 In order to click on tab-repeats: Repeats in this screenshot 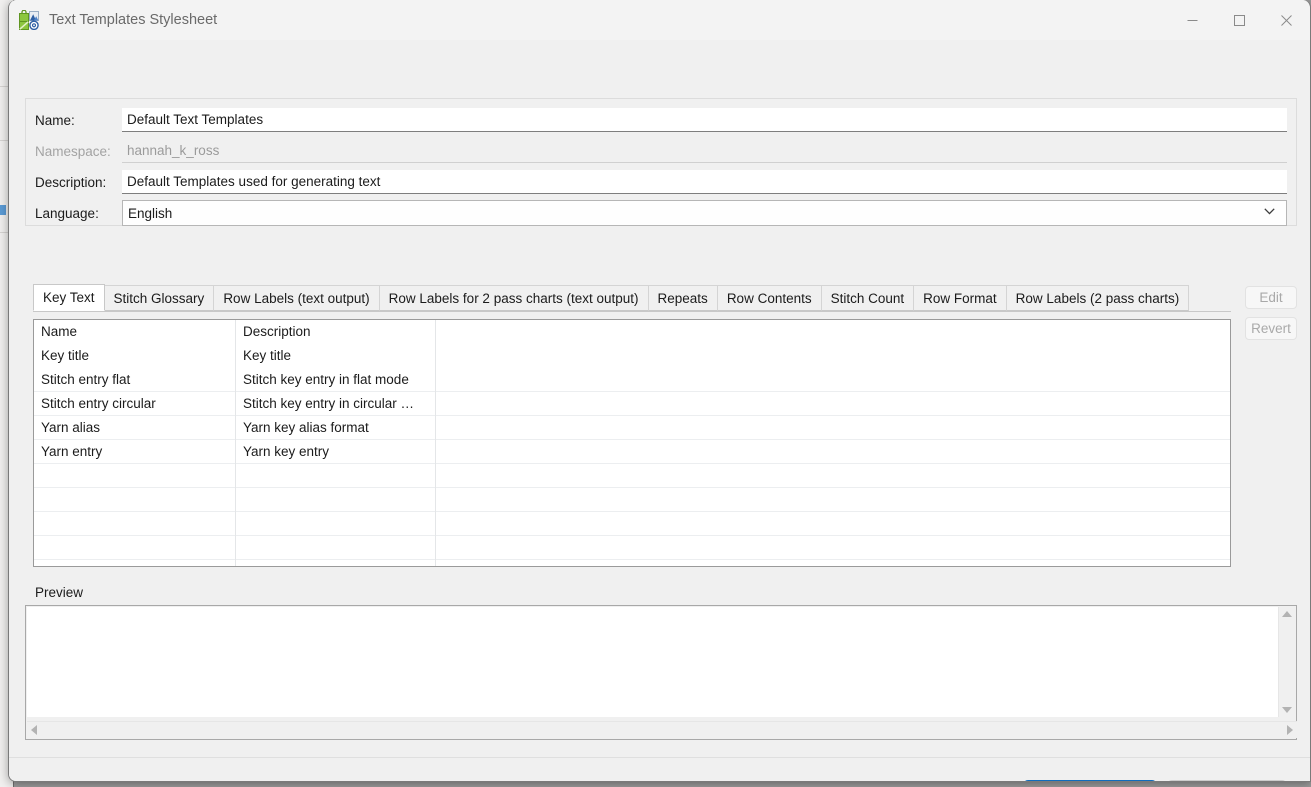, I will do `click(683, 298)`.